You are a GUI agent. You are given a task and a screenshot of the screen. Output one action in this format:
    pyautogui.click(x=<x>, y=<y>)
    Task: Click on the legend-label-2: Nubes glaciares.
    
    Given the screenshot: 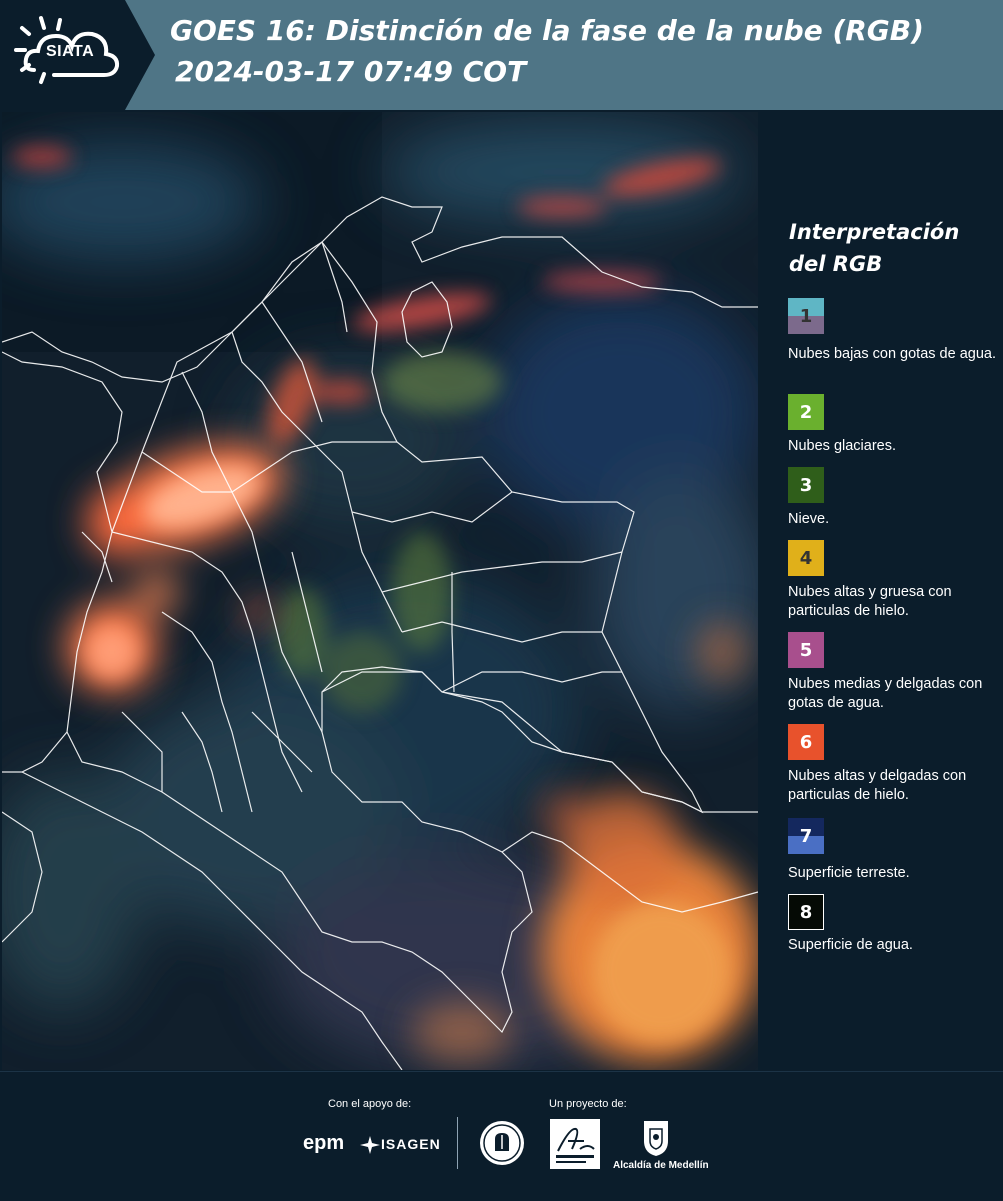 What is the action you would take?
    pyautogui.click(x=842, y=446)
    